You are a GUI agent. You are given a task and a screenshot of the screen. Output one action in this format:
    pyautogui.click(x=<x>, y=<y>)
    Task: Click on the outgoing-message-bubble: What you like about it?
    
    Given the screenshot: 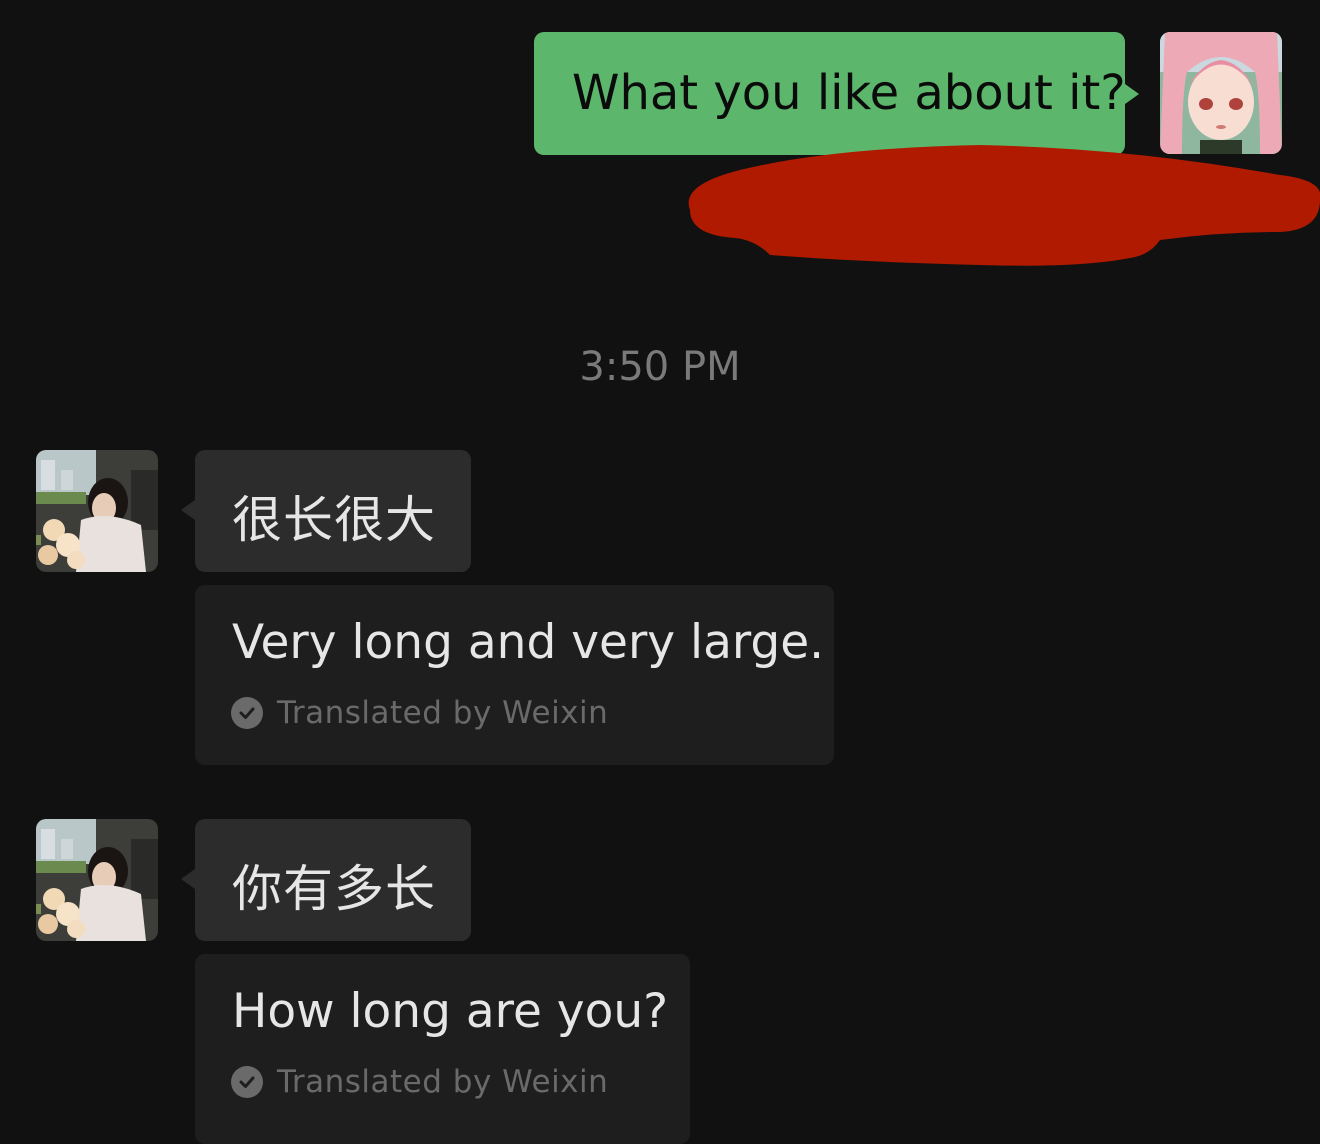 What is the action you would take?
    pyautogui.click(x=830, y=93)
    